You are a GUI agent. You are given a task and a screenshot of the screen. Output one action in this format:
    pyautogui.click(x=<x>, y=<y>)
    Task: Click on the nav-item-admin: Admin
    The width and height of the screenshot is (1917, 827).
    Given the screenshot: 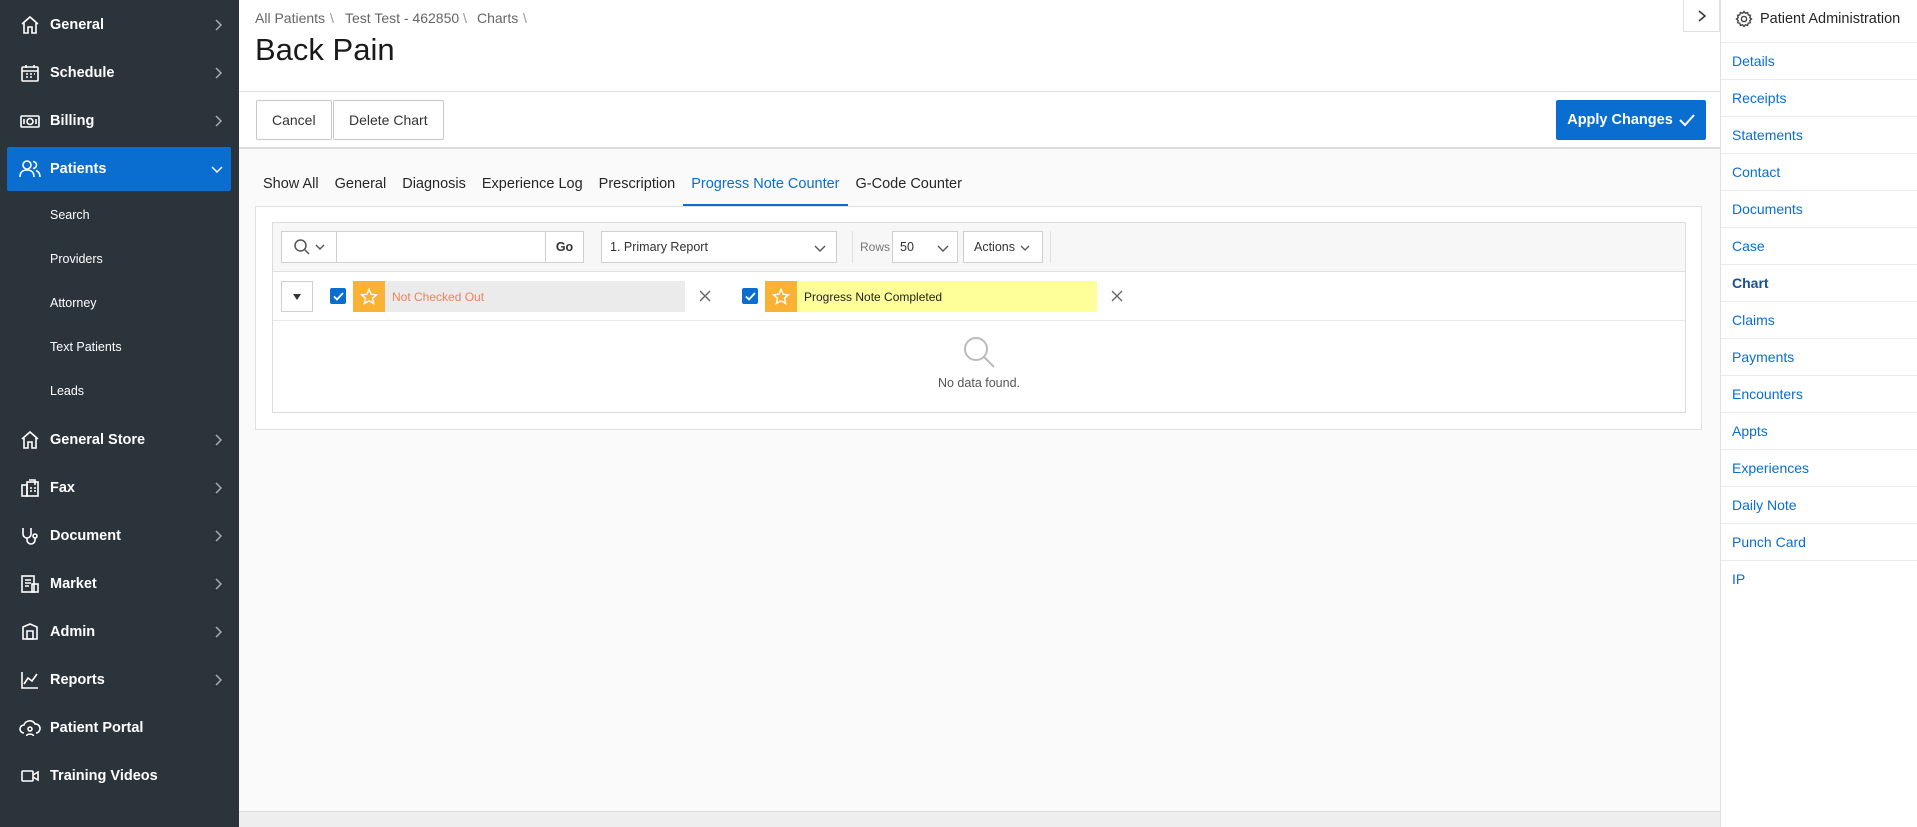 What is the action you would take?
    pyautogui.click(x=119, y=632)
    